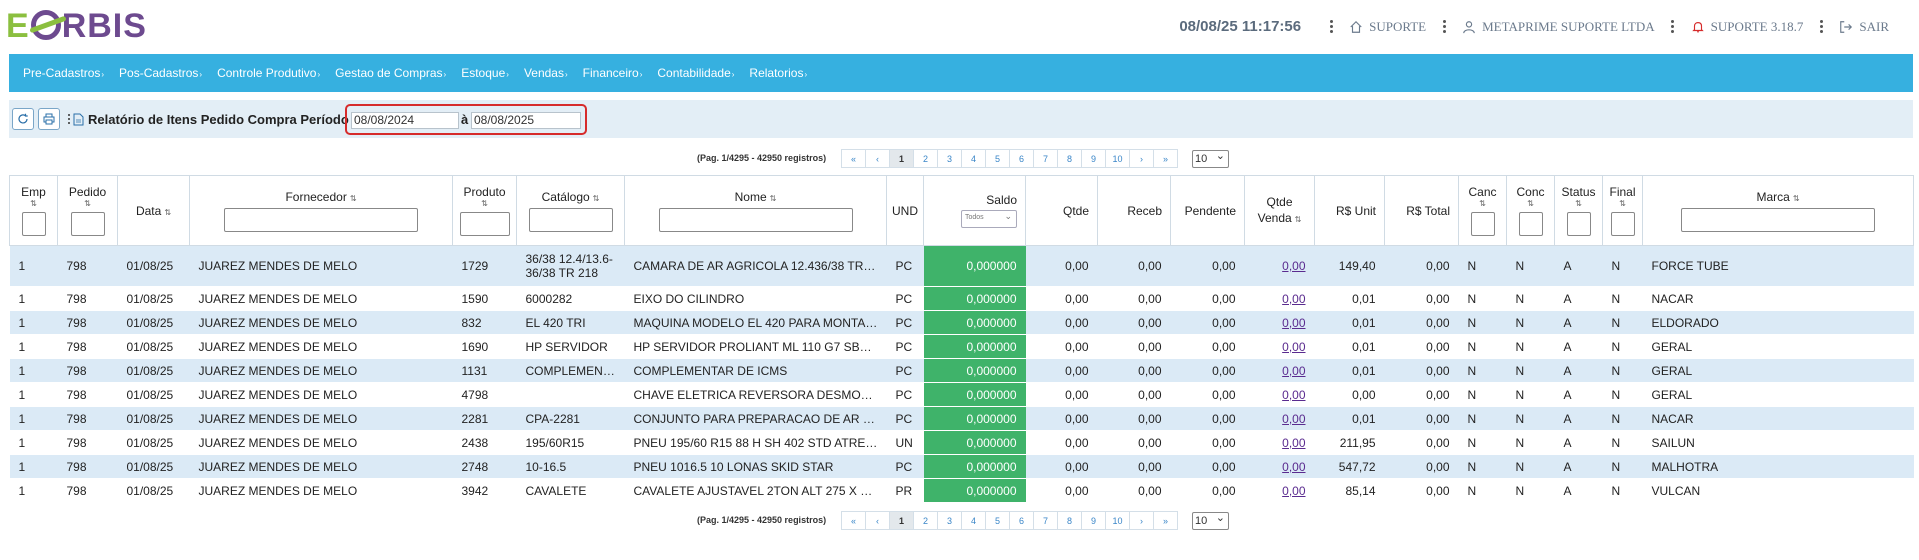  Describe the element at coordinates (1045, 158) in the screenshot. I see `page-button: 7` at that location.